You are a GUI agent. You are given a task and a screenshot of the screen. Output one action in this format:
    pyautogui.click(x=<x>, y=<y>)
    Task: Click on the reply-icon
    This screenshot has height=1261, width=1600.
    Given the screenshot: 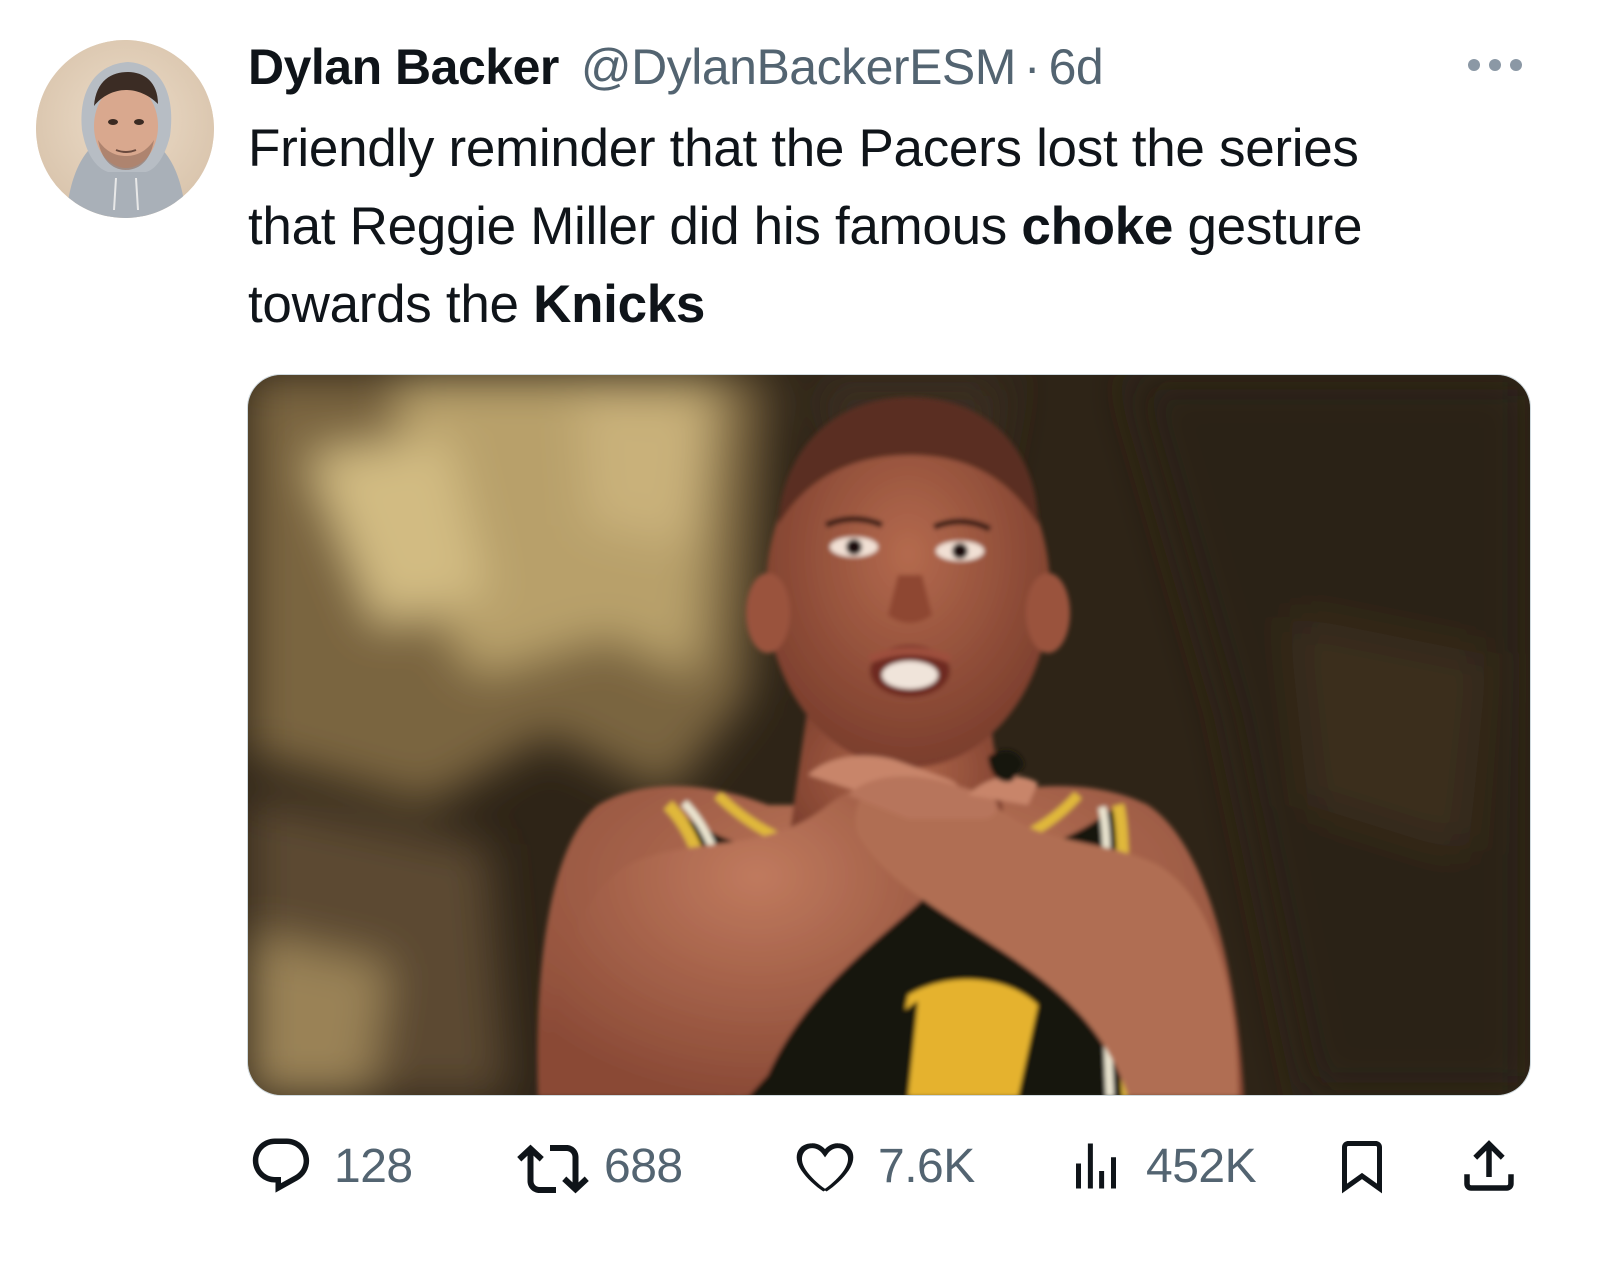 What is the action you would take?
    pyautogui.click(x=281, y=1166)
    